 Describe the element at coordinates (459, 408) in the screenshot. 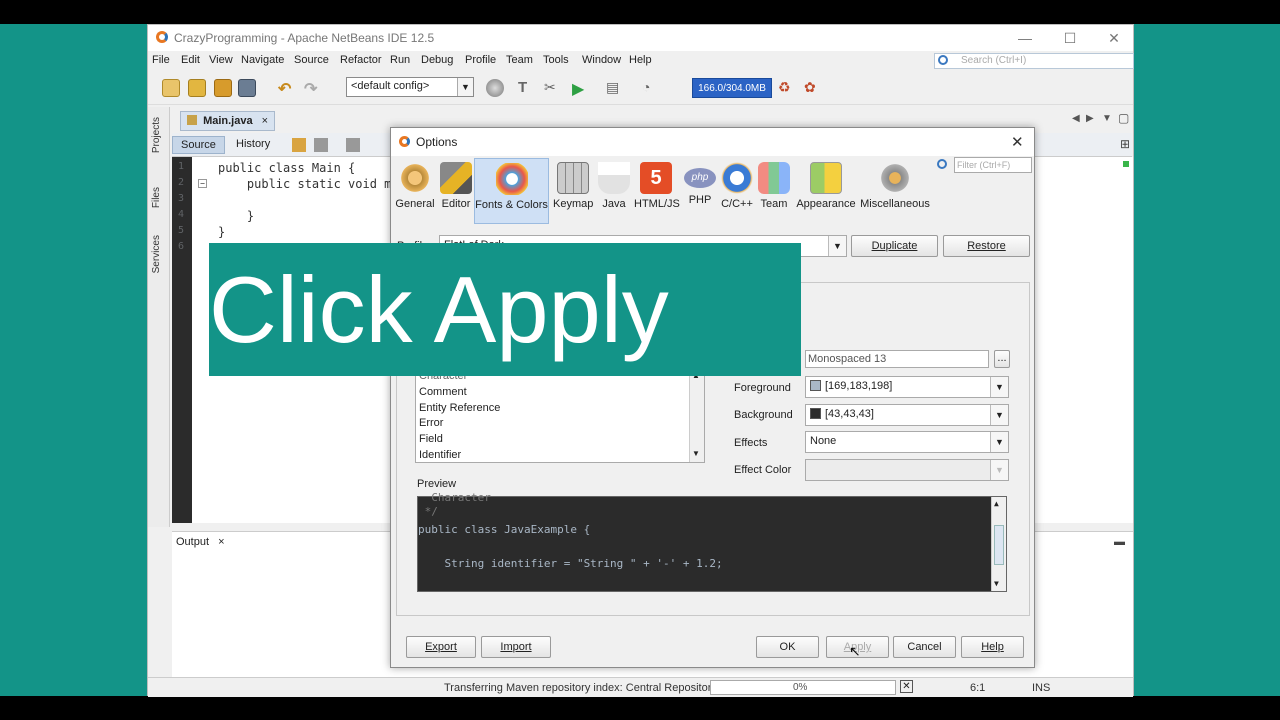

I see `list-item: Entity Reference` at that location.